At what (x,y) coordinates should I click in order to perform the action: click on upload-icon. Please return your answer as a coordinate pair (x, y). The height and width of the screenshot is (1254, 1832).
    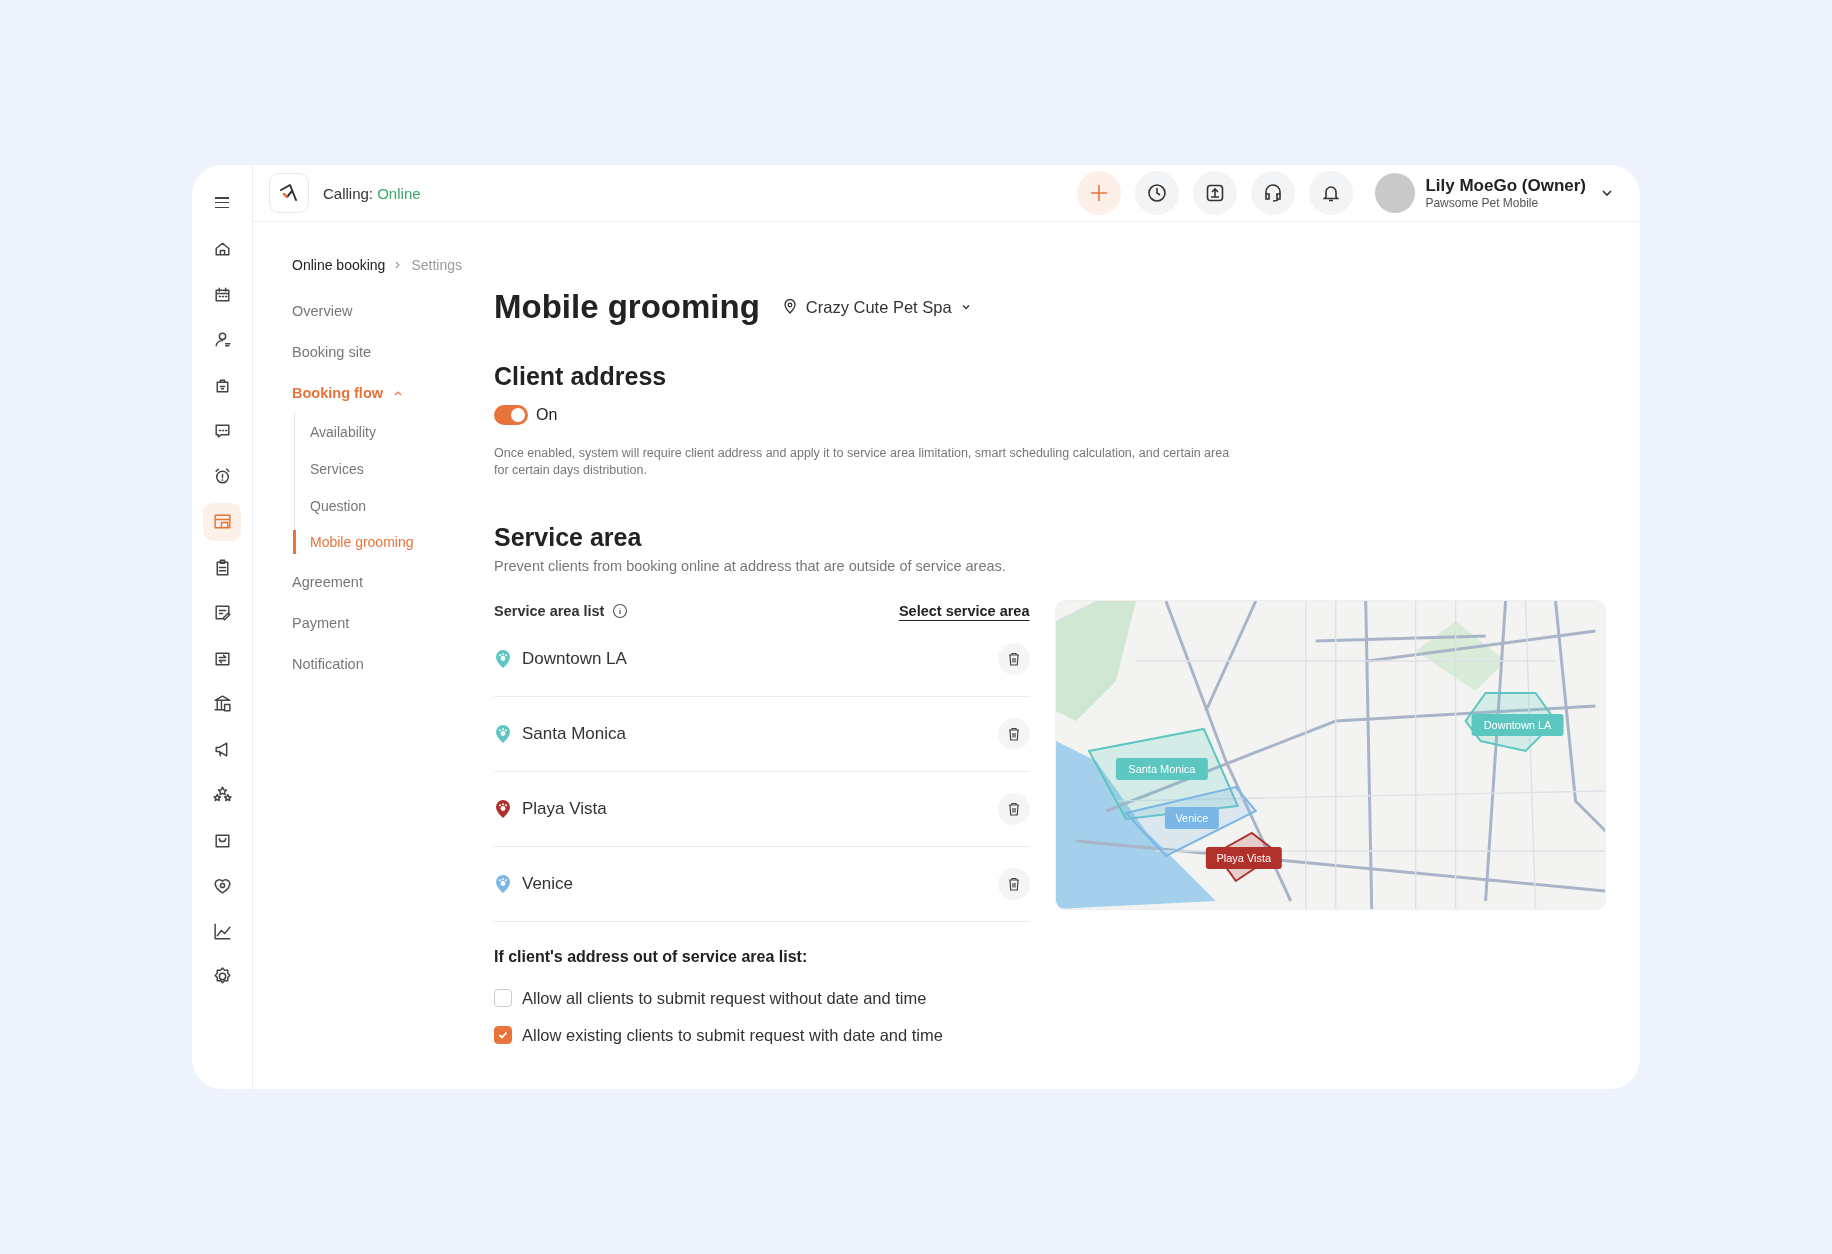
    Looking at the image, I should click on (1215, 193).